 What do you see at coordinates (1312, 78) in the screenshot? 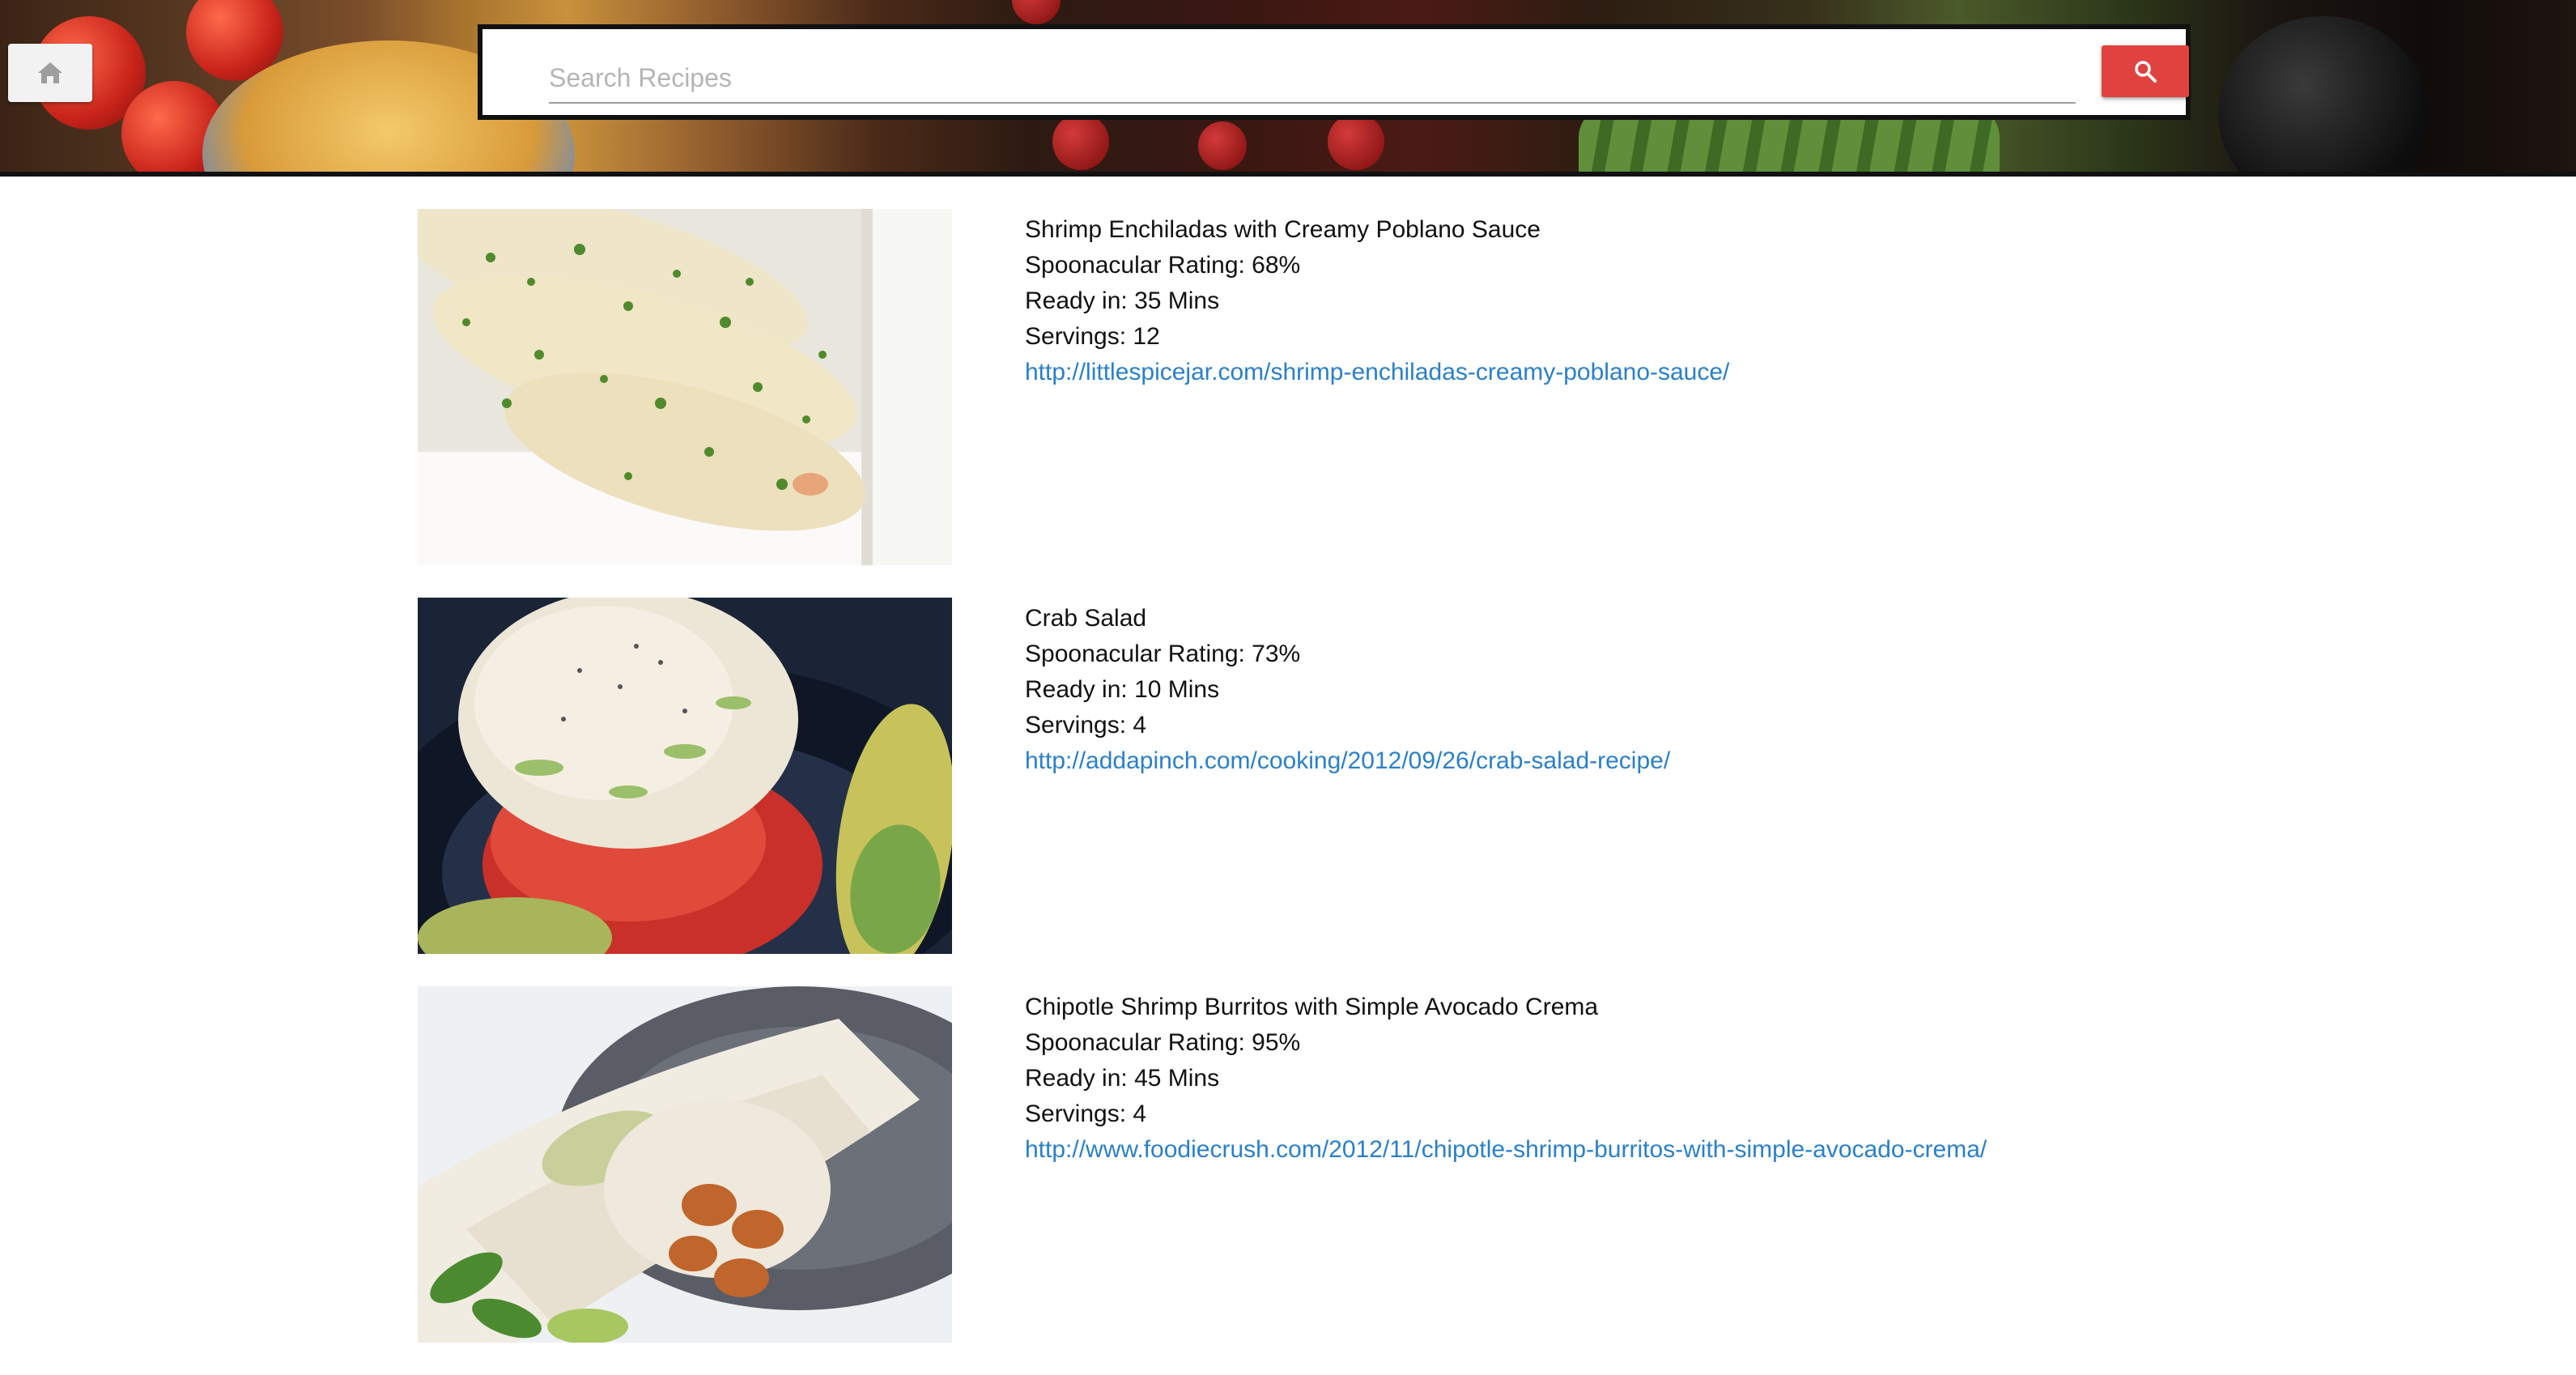
I see `search-input` at bounding box center [1312, 78].